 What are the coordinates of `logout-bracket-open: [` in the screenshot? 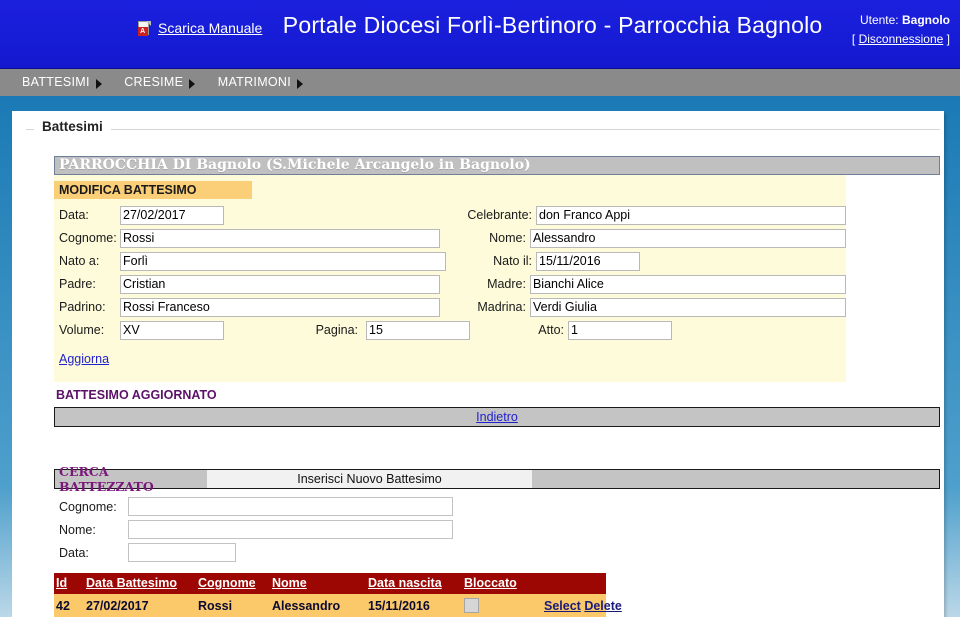 It's located at (853, 39).